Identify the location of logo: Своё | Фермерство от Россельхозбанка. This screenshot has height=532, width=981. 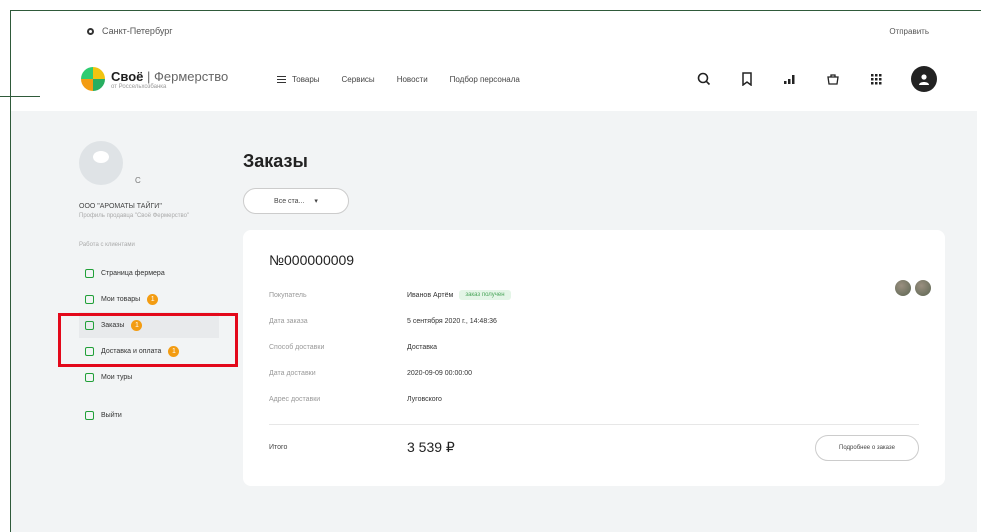
(179, 79).